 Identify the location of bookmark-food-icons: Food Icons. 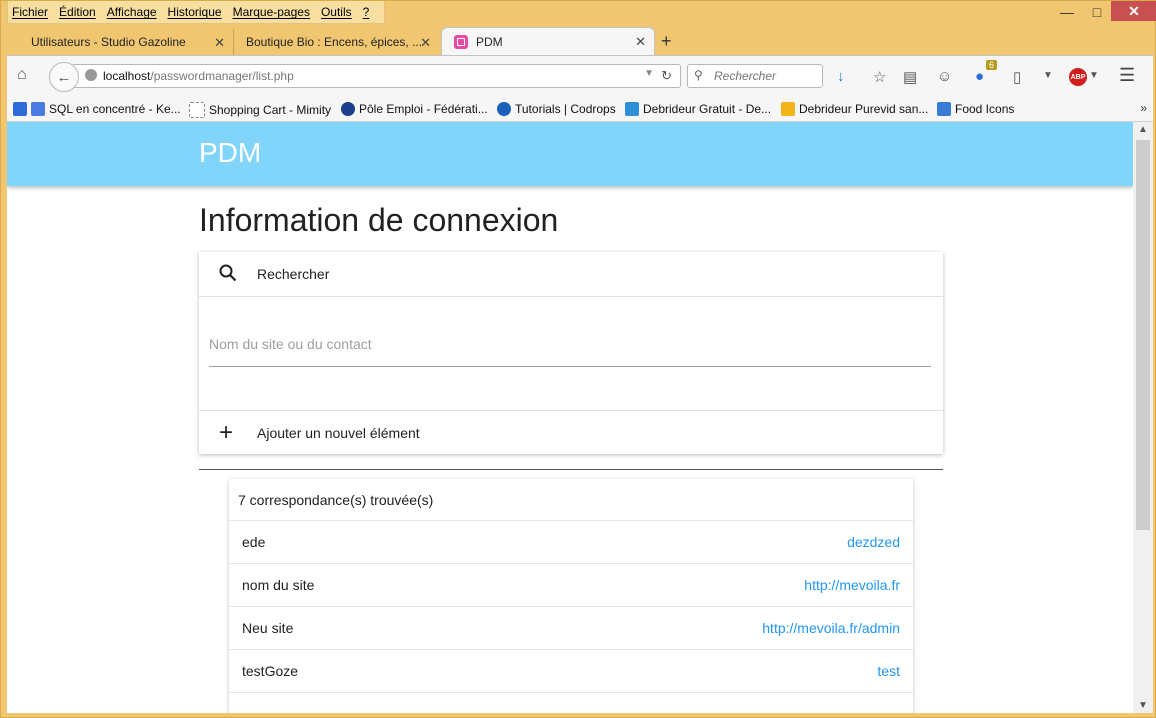
(975, 109).